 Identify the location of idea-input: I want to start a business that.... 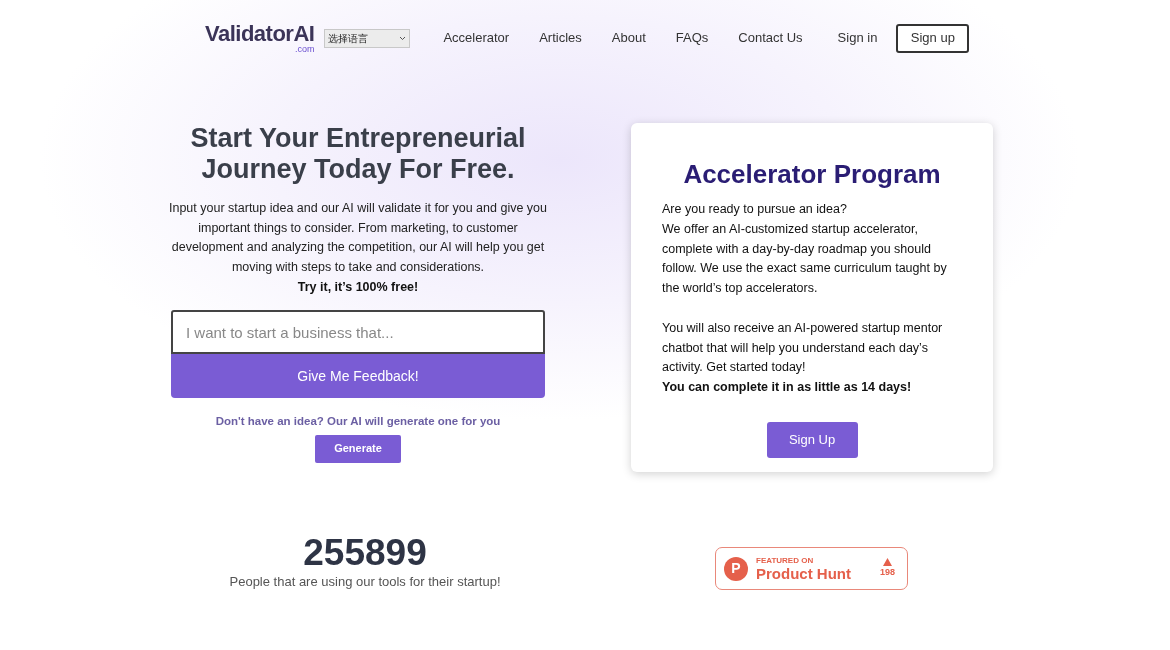
(358, 332).